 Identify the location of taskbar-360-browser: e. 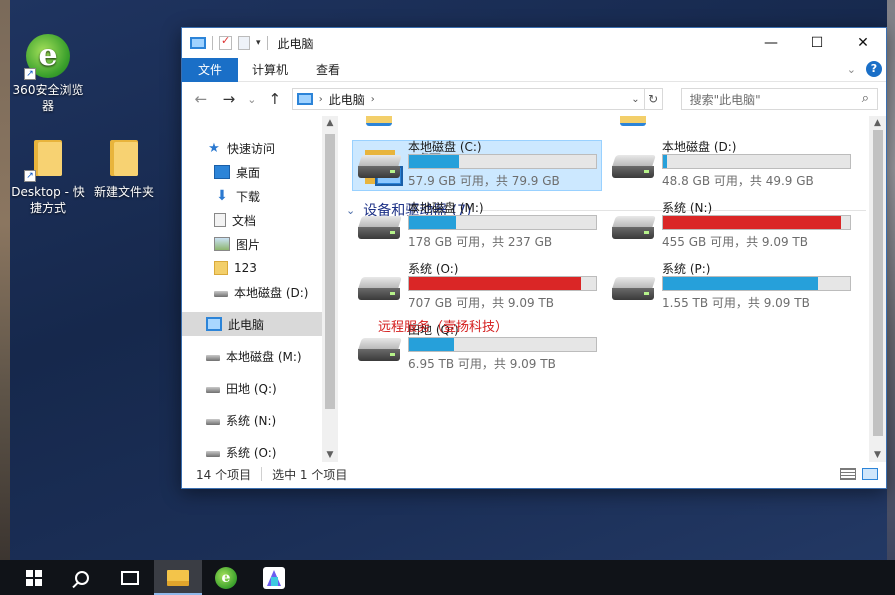
(226, 577).